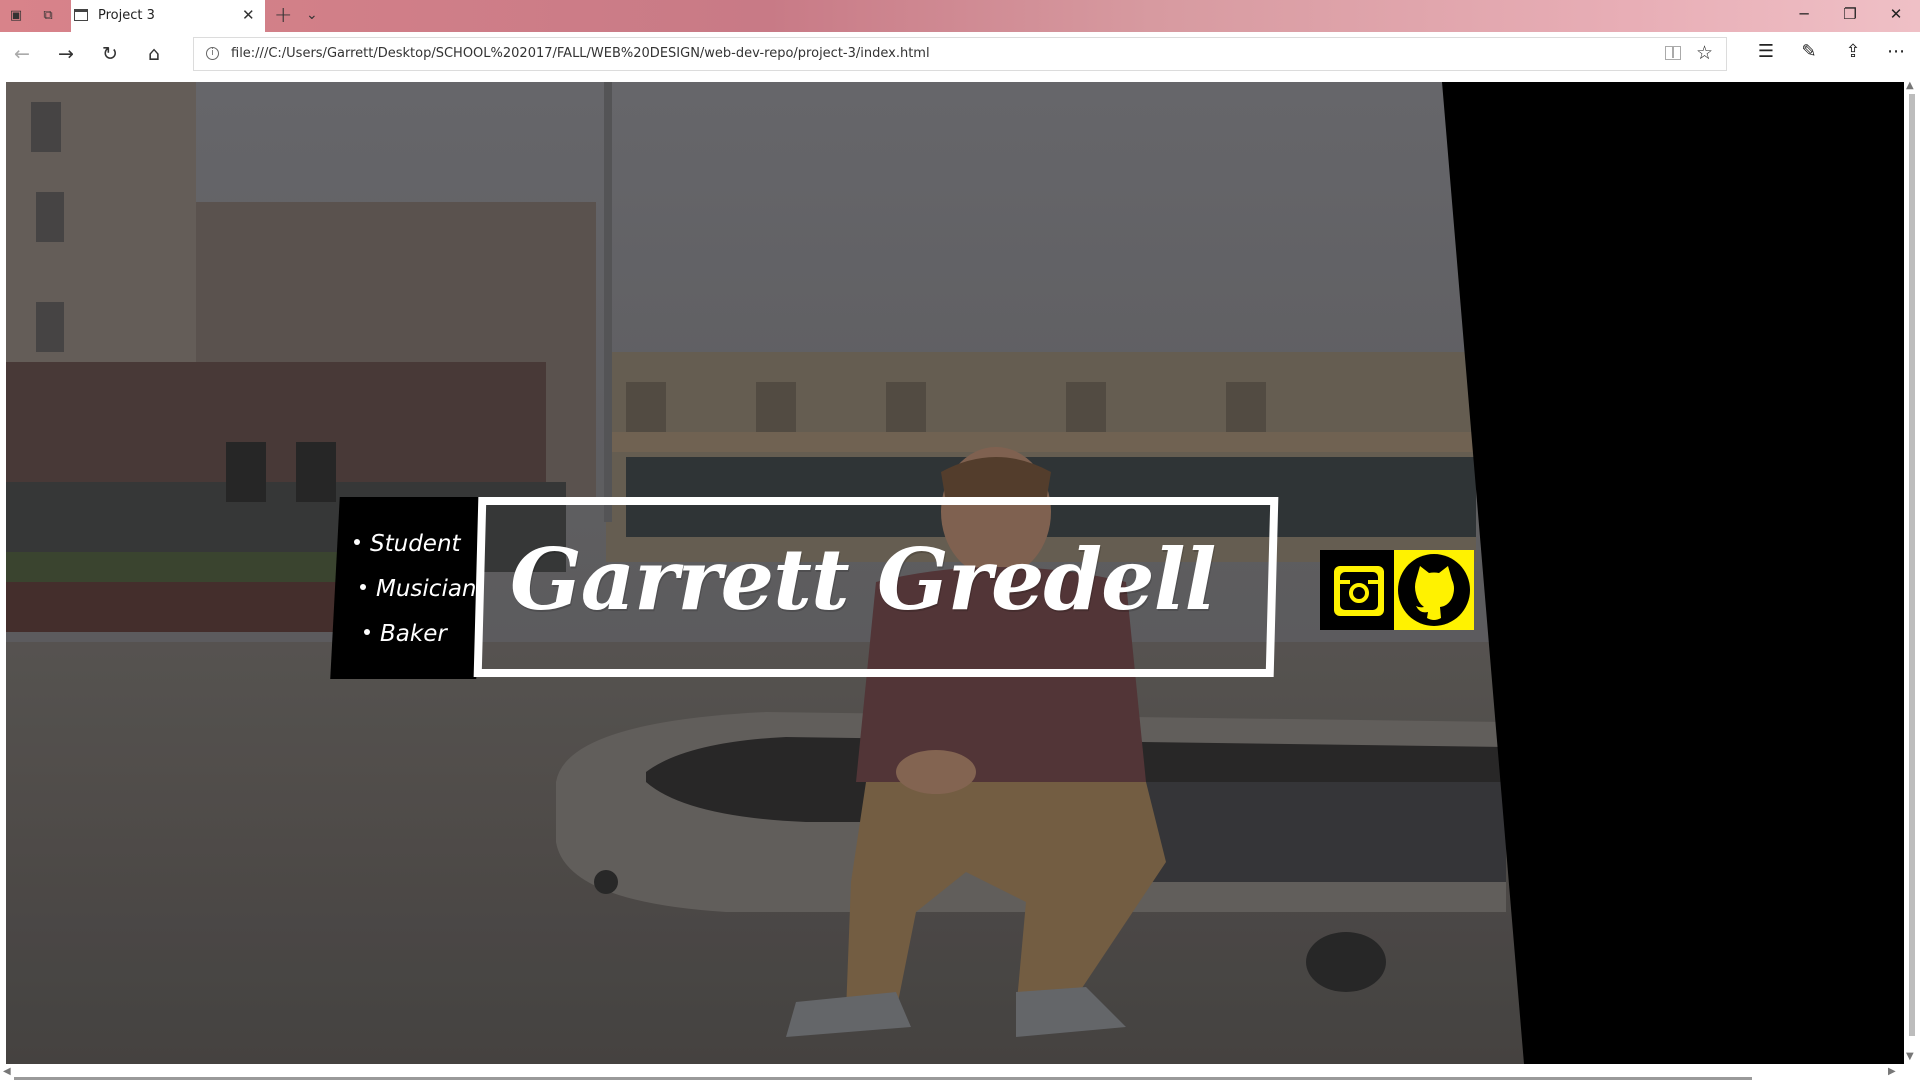 The height and width of the screenshot is (1080, 1920). What do you see at coordinates (407, 544) in the screenshot?
I see `tagline-item: Student` at bounding box center [407, 544].